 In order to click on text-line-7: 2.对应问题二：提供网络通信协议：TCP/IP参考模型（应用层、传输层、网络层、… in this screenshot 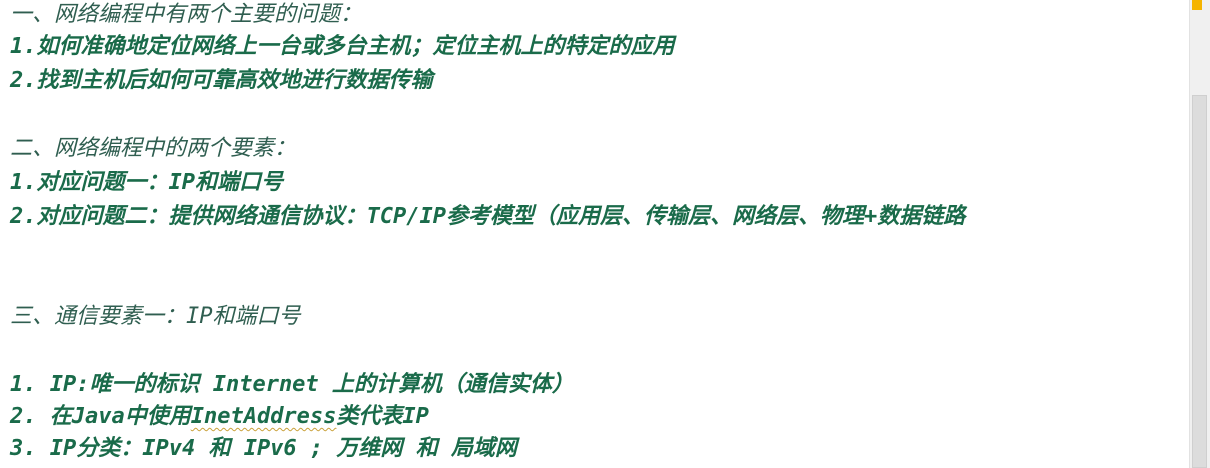, I will do `click(488, 216)`.